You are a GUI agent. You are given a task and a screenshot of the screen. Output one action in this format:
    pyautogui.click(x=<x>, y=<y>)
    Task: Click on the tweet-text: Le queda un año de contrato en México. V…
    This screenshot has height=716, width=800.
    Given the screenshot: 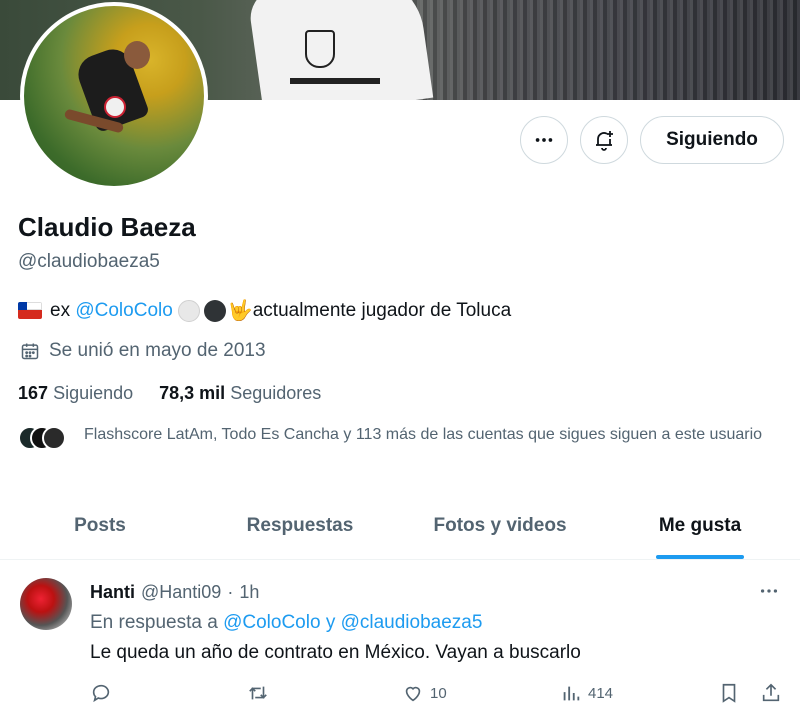 What is the action you would take?
    pyautogui.click(x=335, y=652)
    